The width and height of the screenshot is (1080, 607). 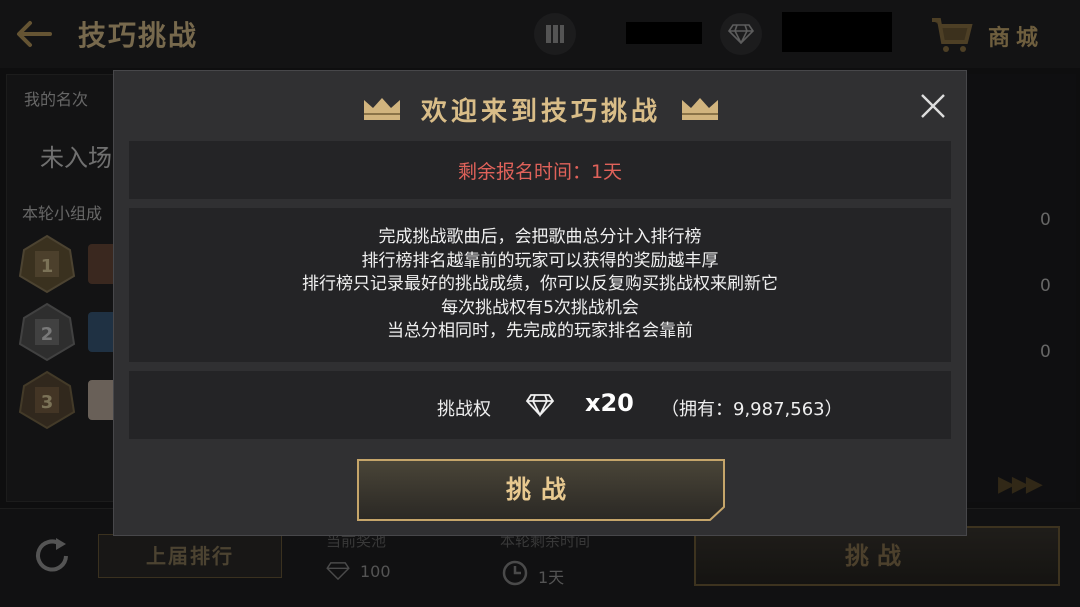 What do you see at coordinates (933, 106) in the screenshot?
I see `close-icon` at bounding box center [933, 106].